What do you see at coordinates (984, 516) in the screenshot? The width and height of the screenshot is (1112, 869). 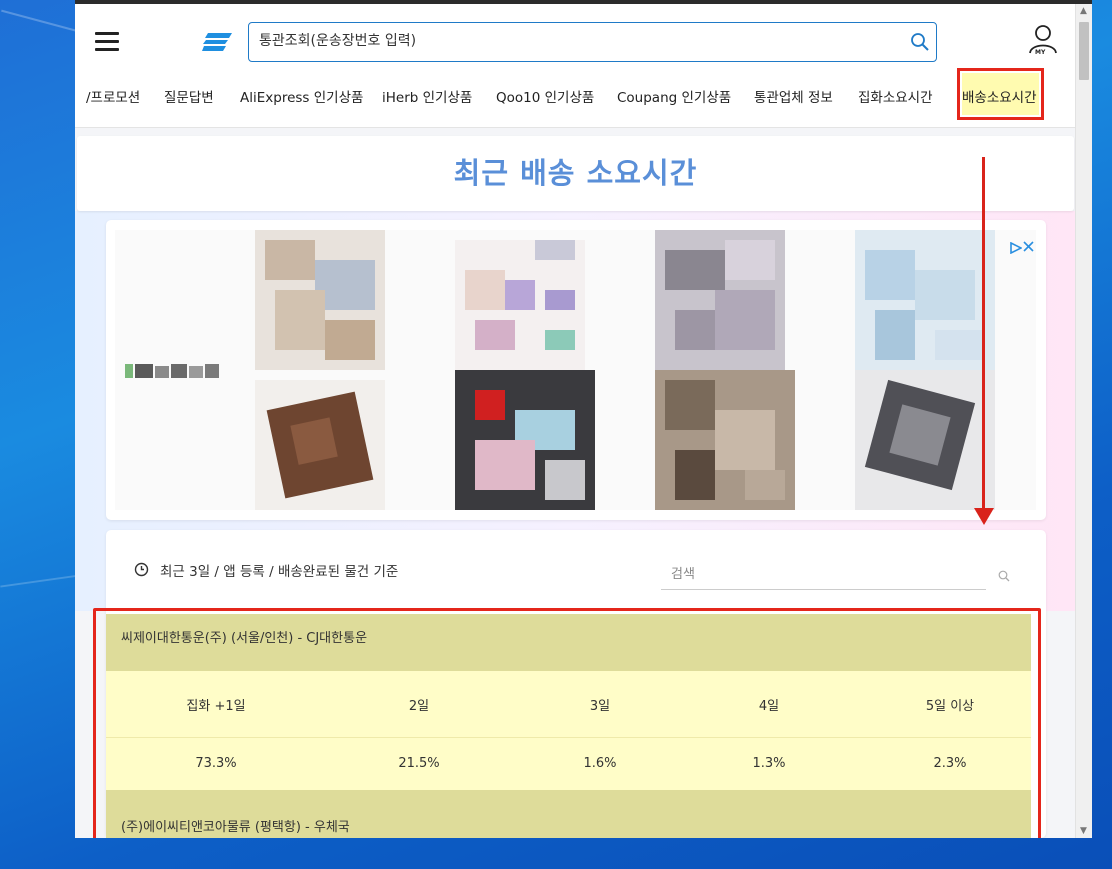 I see `annotation-arrow-head` at bounding box center [984, 516].